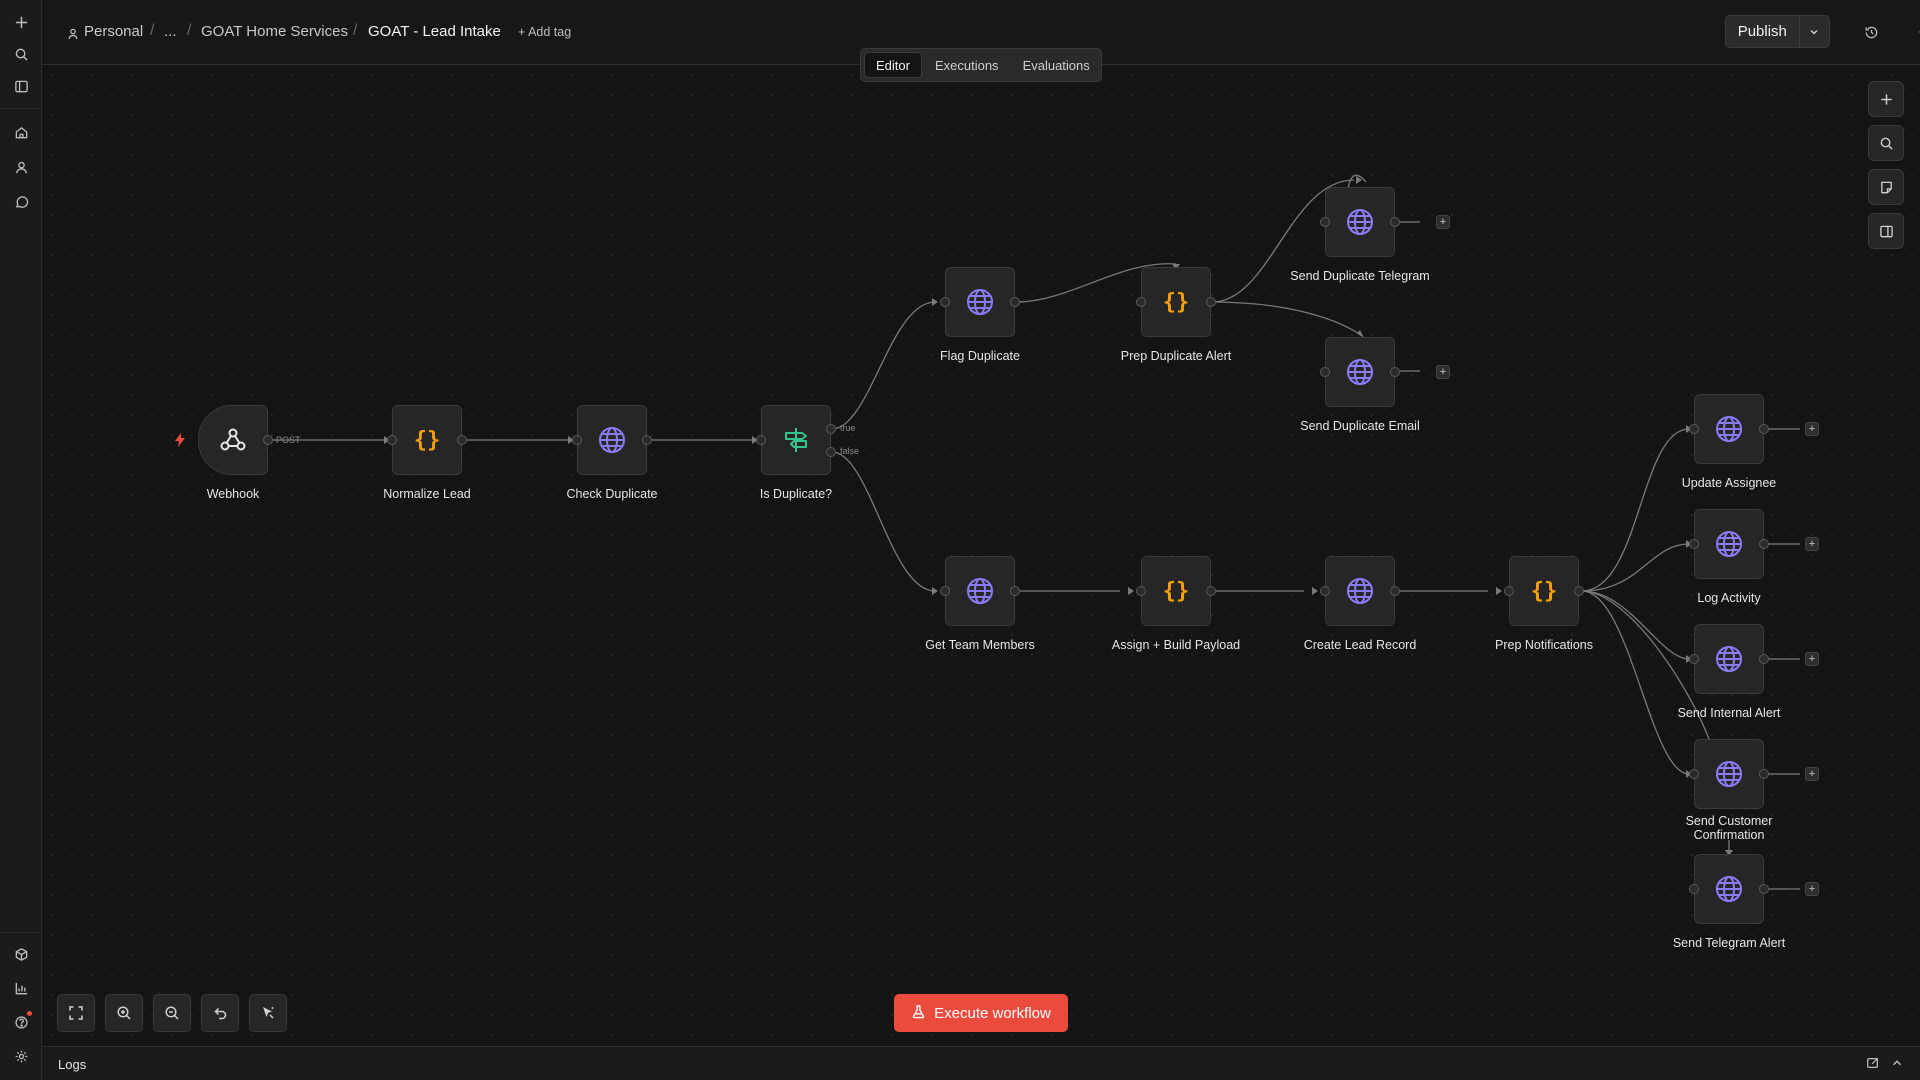 The image size is (1920, 1080). Describe the element at coordinates (831, 452) in the screenshot. I see `output-port-false` at that location.